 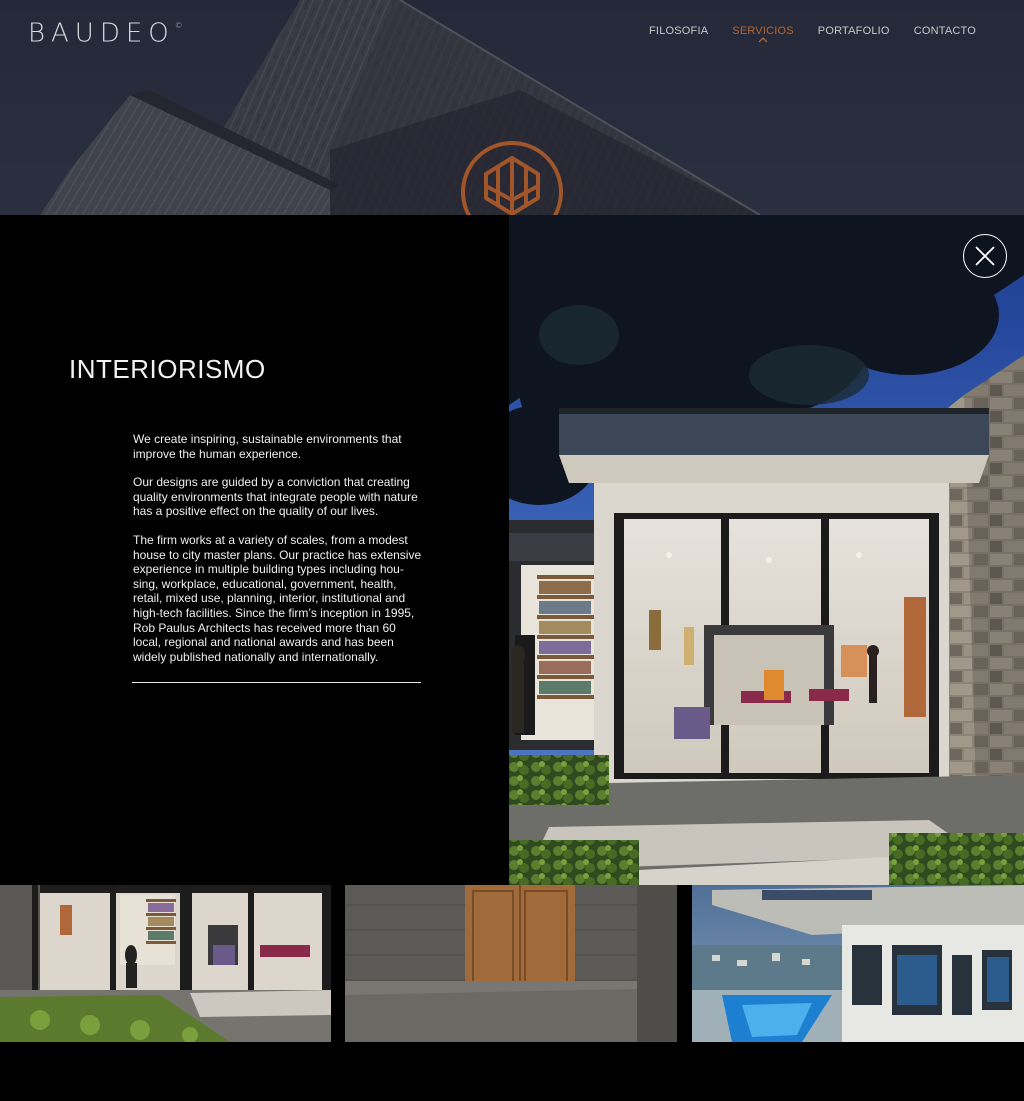 I want to click on nav-item-portafolio: PORTAFOLIO, so click(x=854, y=31).